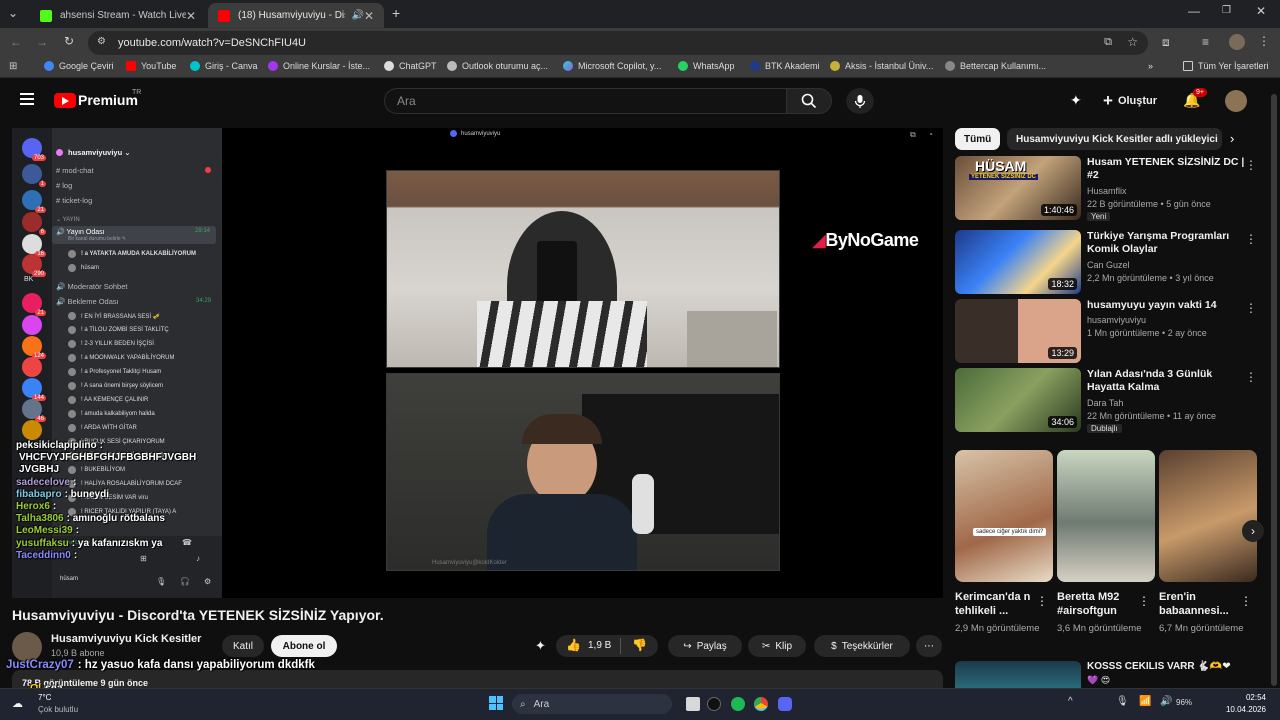 The height and width of the screenshot is (720, 1280). Describe the element at coordinates (64, 185) in the screenshot. I see `channel-log: # log` at that location.